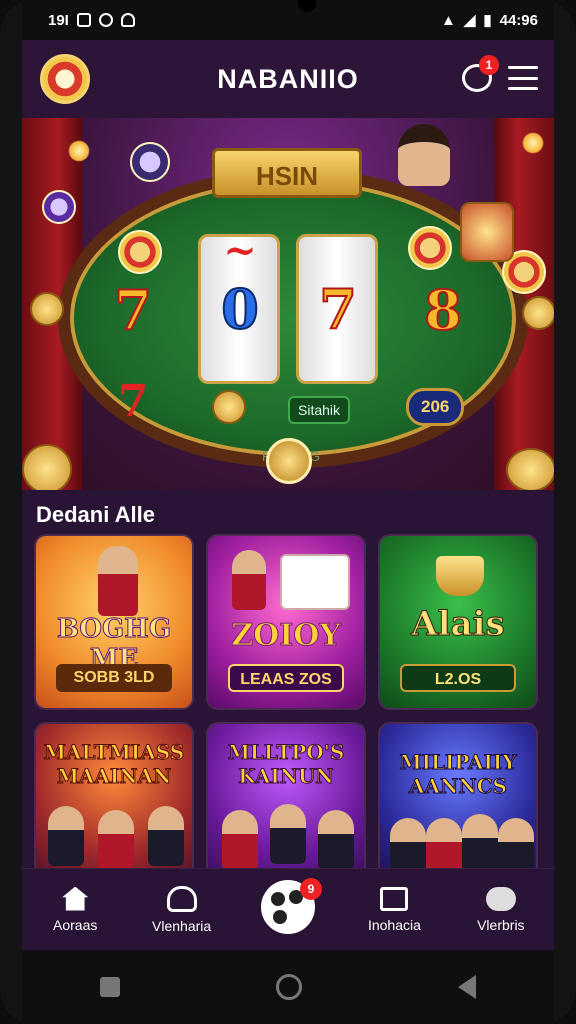 Image resolution: width=576 pixels, height=1024 pixels. What do you see at coordinates (435, 407) in the screenshot?
I see `bet-value: 206` at bounding box center [435, 407].